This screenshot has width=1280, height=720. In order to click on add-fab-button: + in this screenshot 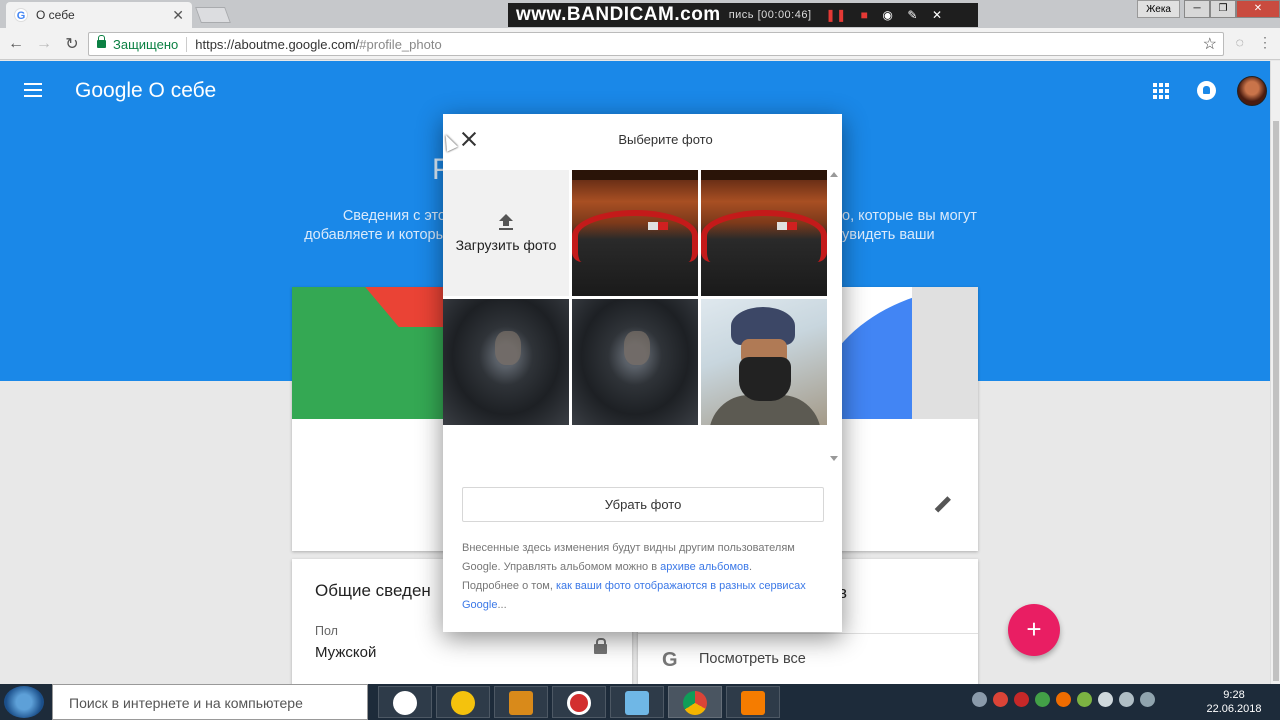, I will do `click(1034, 630)`.